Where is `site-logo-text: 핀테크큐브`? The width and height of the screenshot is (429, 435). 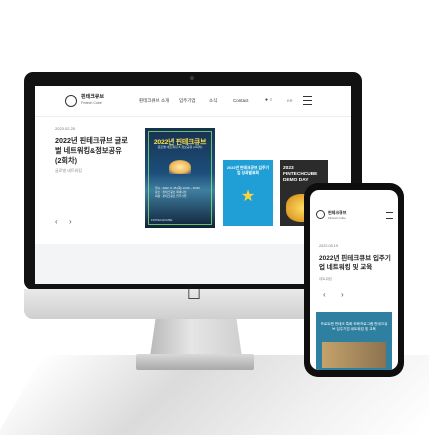
site-logo-text: 핀테크큐브 is located at coordinates (92, 97).